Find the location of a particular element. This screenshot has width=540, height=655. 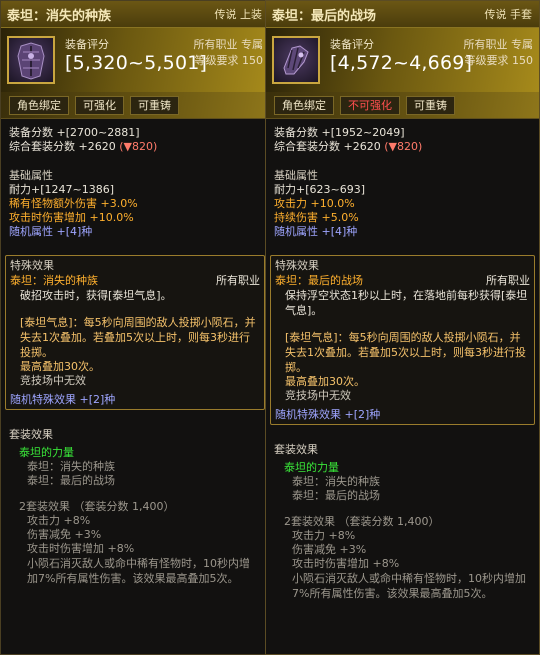

tag-not-enhanceable: 不可强化 is located at coordinates (370, 105).